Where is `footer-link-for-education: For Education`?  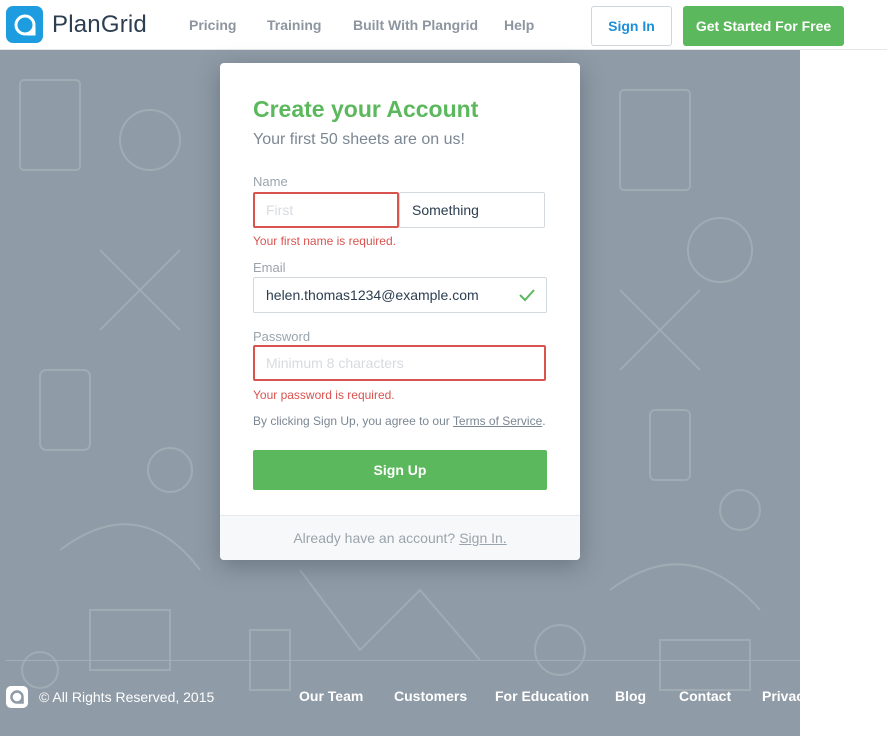 footer-link-for-education: For Education is located at coordinates (542, 696).